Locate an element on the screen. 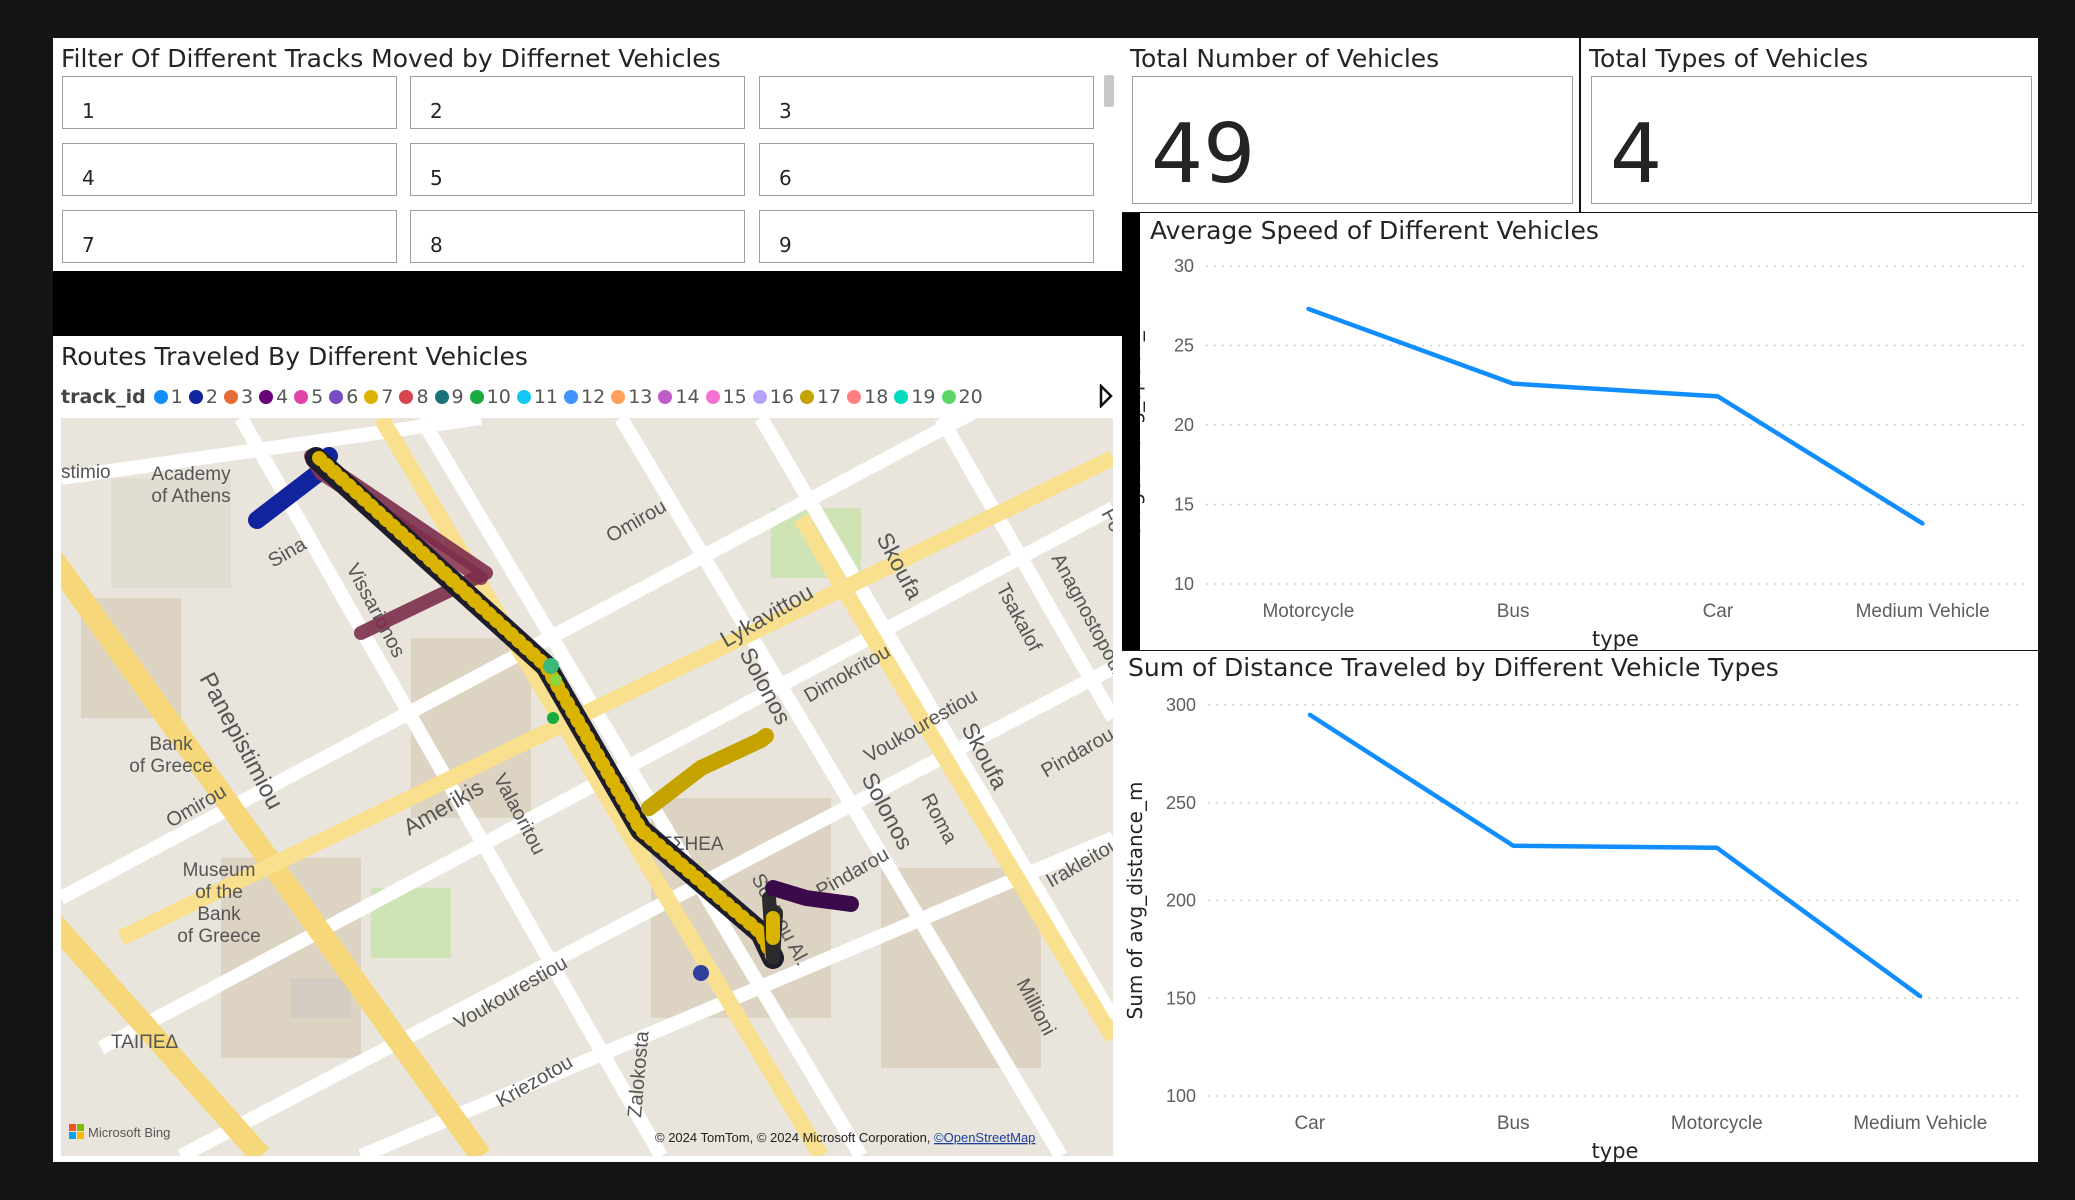 The height and width of the screenshot is (1200, 2075). bing-label: Microsoft Bing is located at coordinates (129, 1132).